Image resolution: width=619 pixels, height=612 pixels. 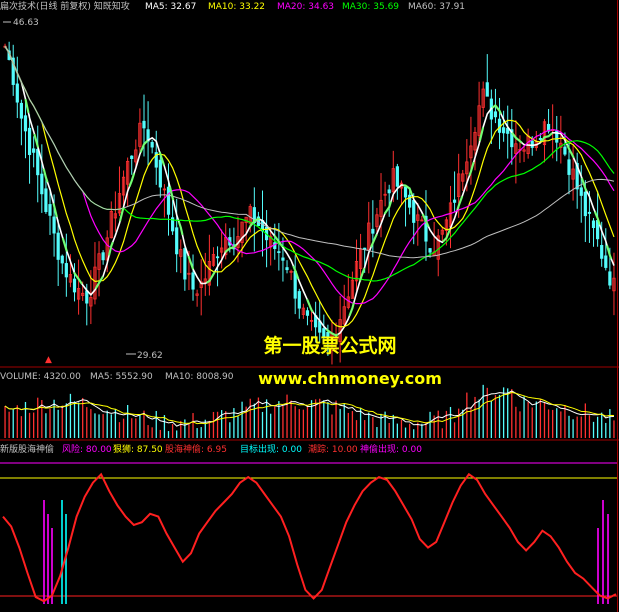 What do you see at coordinates (121, 377) in the screenshot?
I see `volume-ma5-label: MA5: 5552.90` at bounding box center [121, 377].